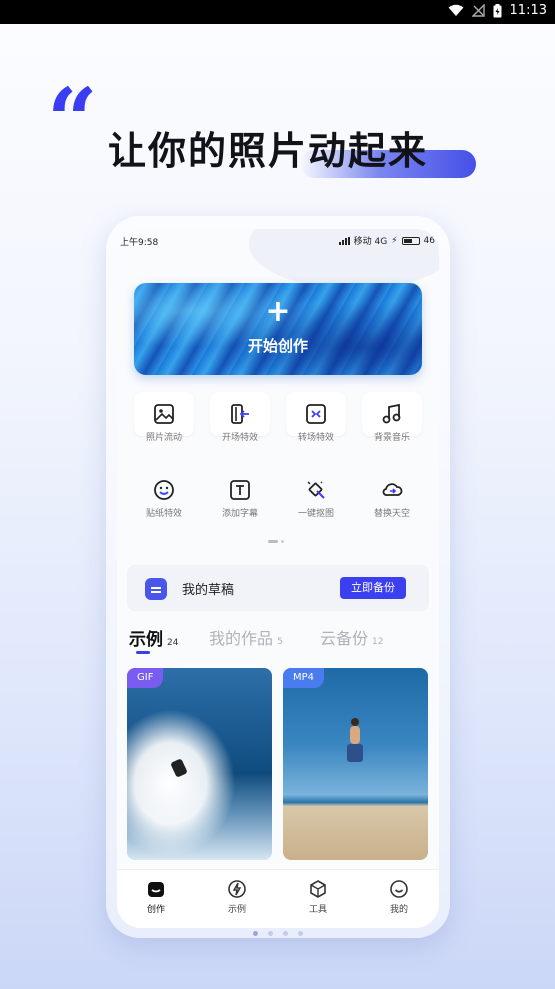  Describe the element at coordinates (344, 240) in the screenshot. I see `signal-bars-icon` at that location.